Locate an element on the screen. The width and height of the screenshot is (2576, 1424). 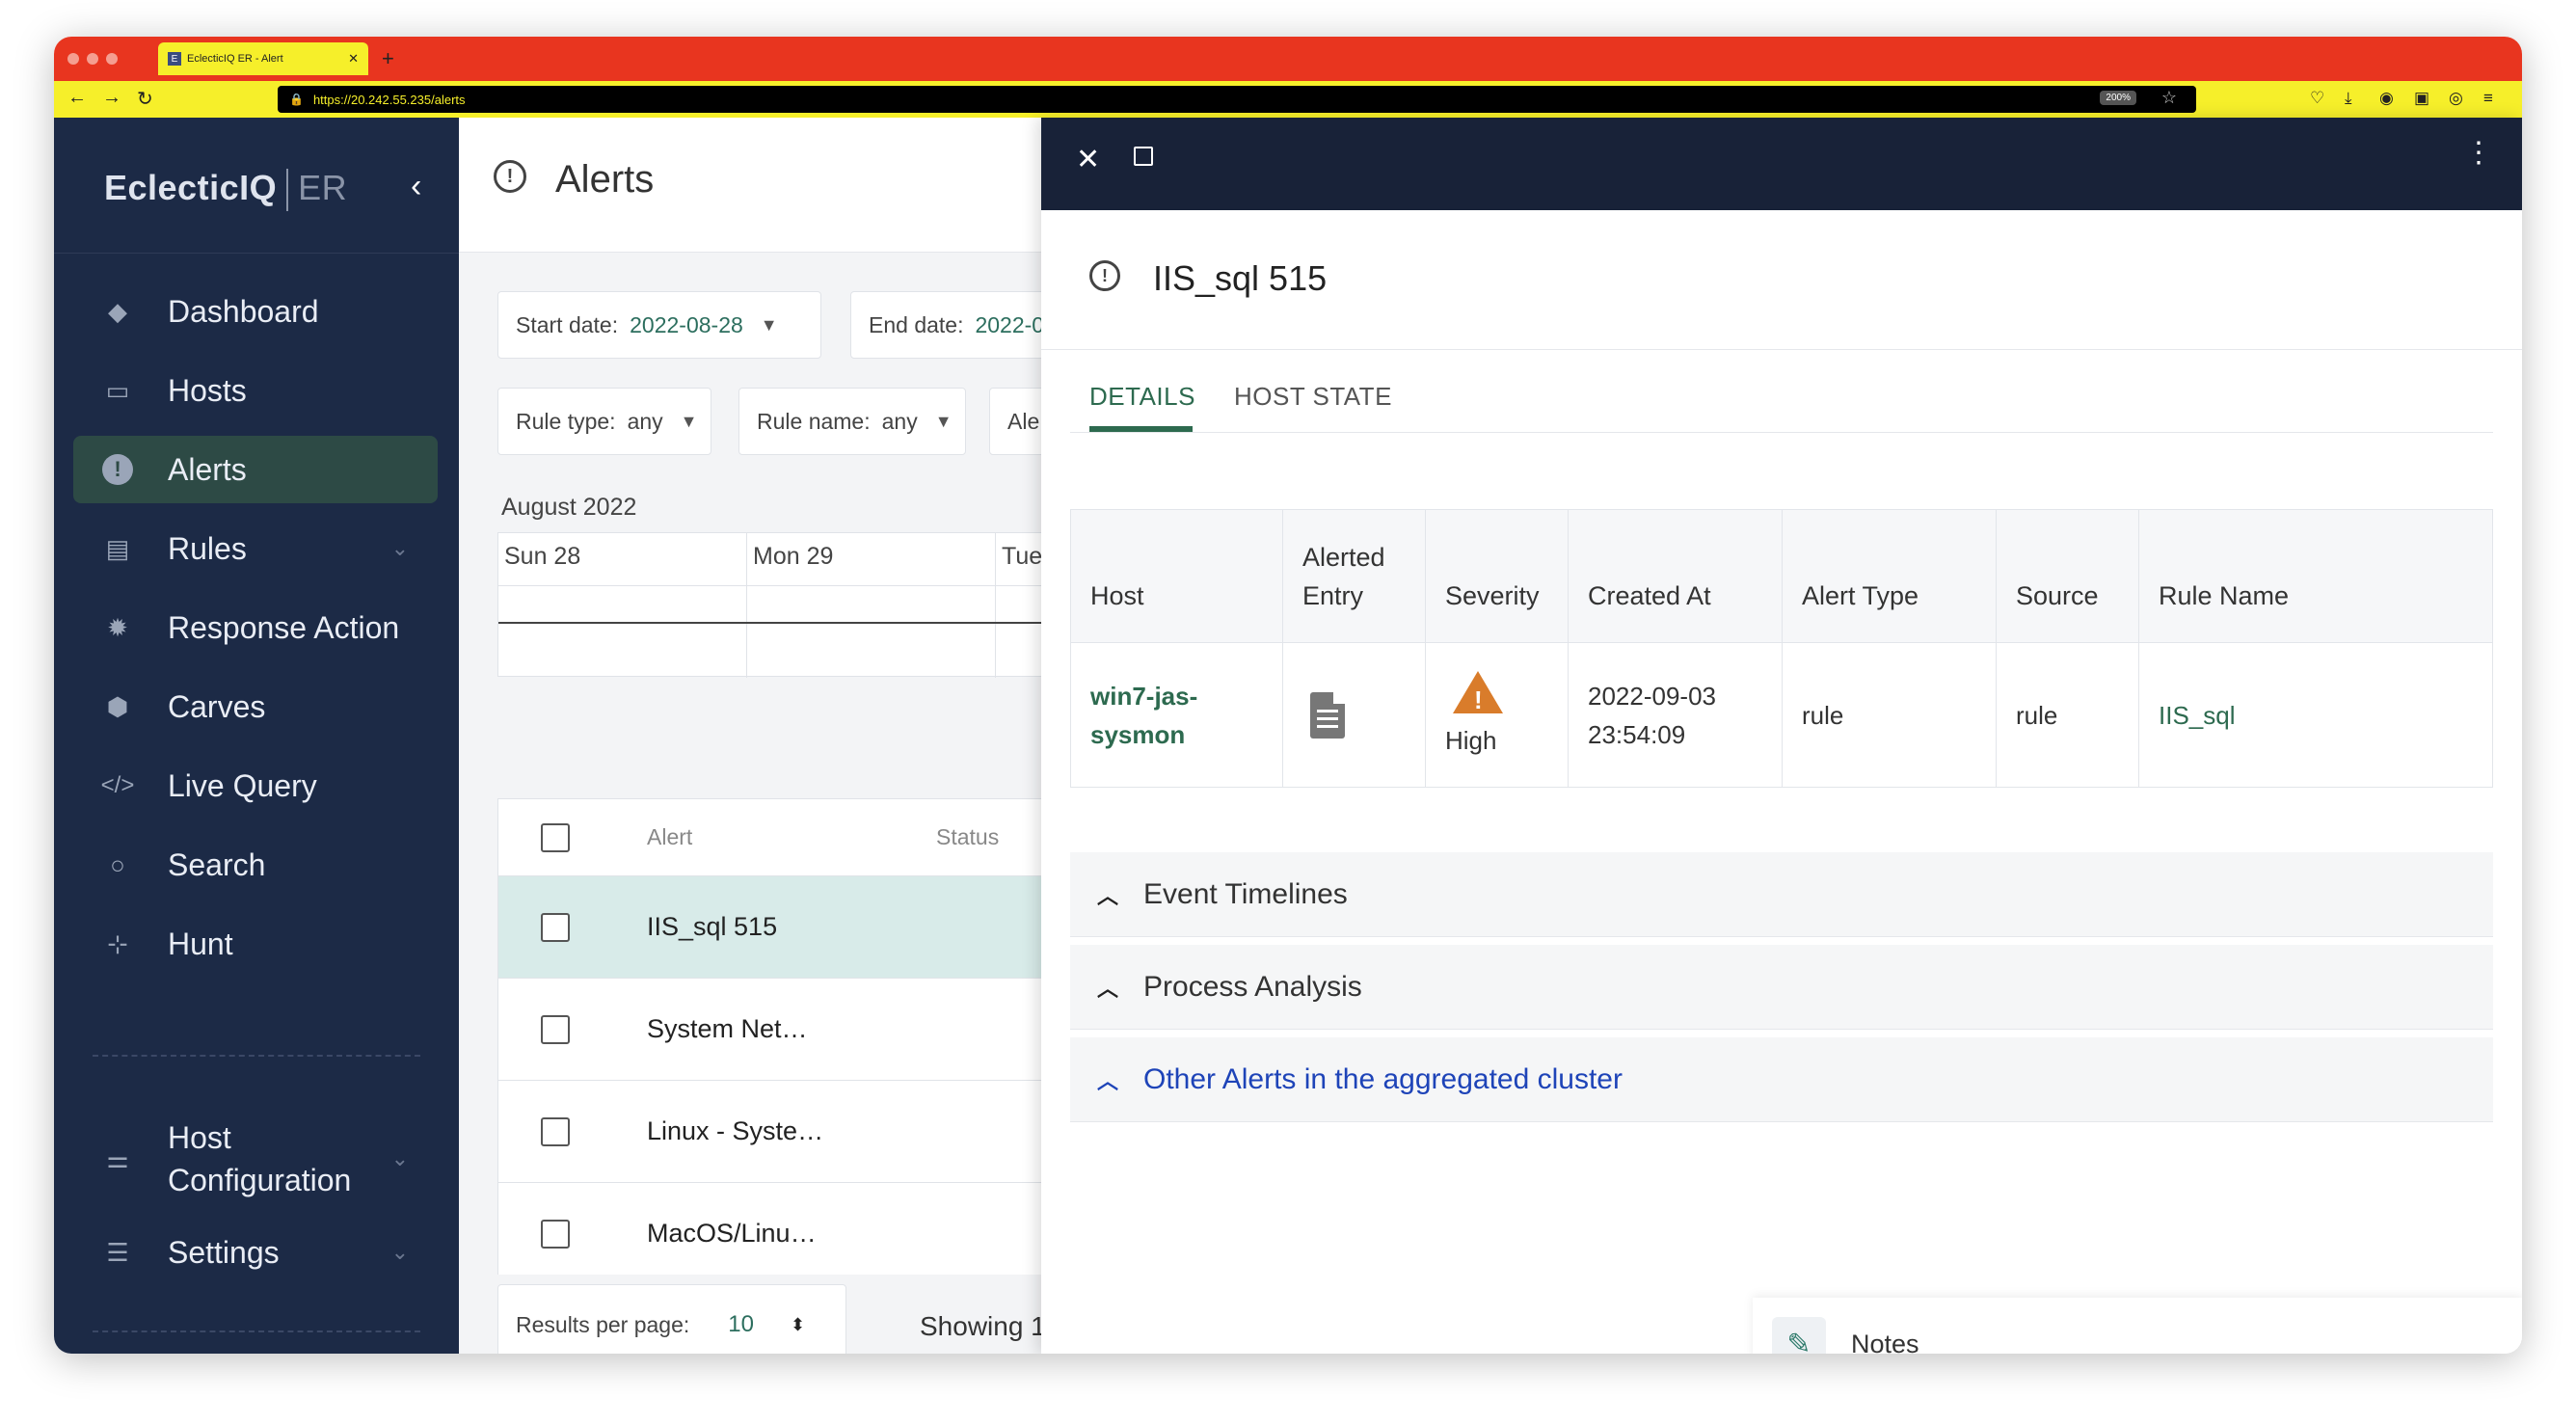
bookmark-star-icon: ☆ is located at coordinates (2169, 98).